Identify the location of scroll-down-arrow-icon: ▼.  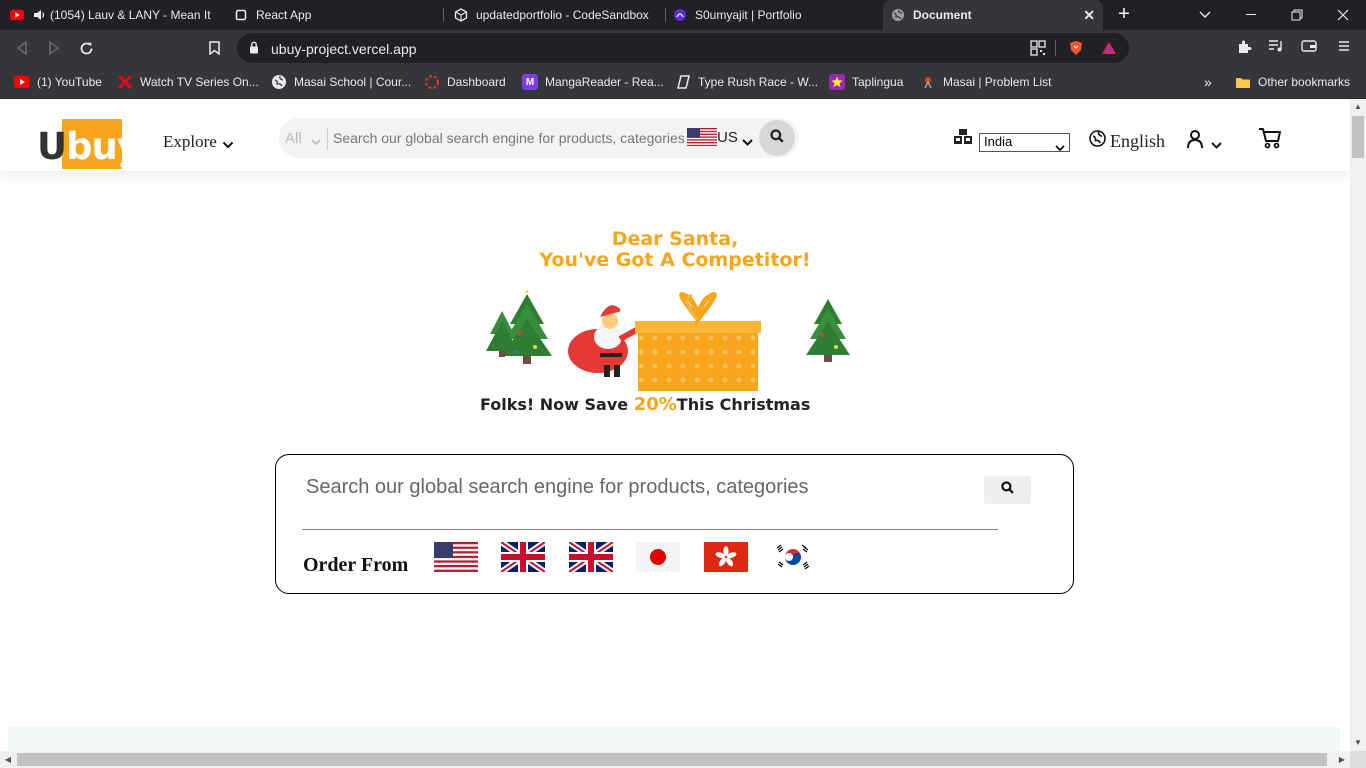
(1358, 743).